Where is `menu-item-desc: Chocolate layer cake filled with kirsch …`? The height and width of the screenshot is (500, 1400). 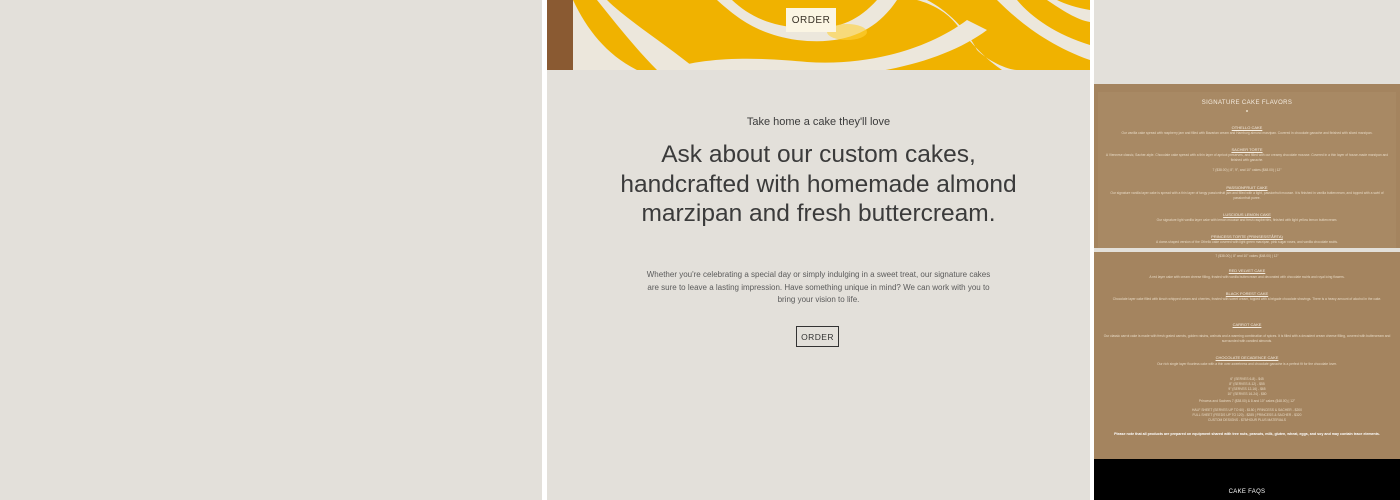
menu-item-desc: Chocolate layer cake filled with kirsch … is located at coordinates (1247, 299).